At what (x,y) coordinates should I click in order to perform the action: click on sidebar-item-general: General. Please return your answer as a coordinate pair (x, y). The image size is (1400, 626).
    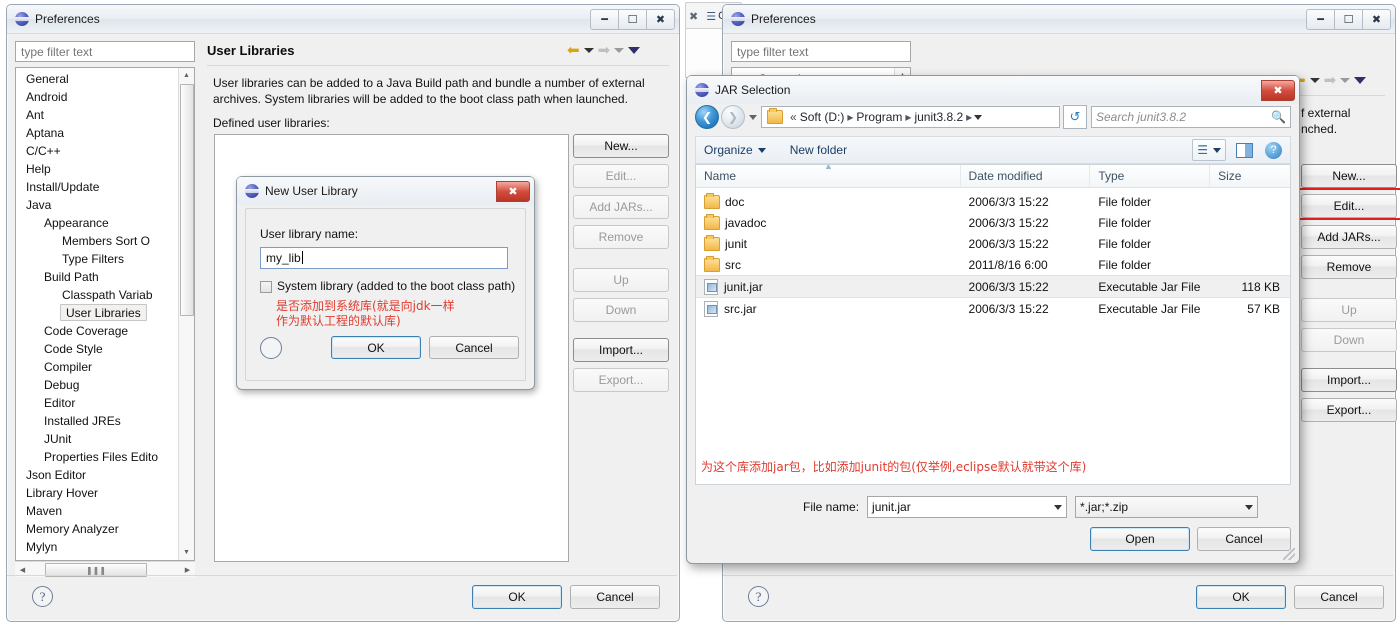
    Looking at the image, I should click on (97, 79).